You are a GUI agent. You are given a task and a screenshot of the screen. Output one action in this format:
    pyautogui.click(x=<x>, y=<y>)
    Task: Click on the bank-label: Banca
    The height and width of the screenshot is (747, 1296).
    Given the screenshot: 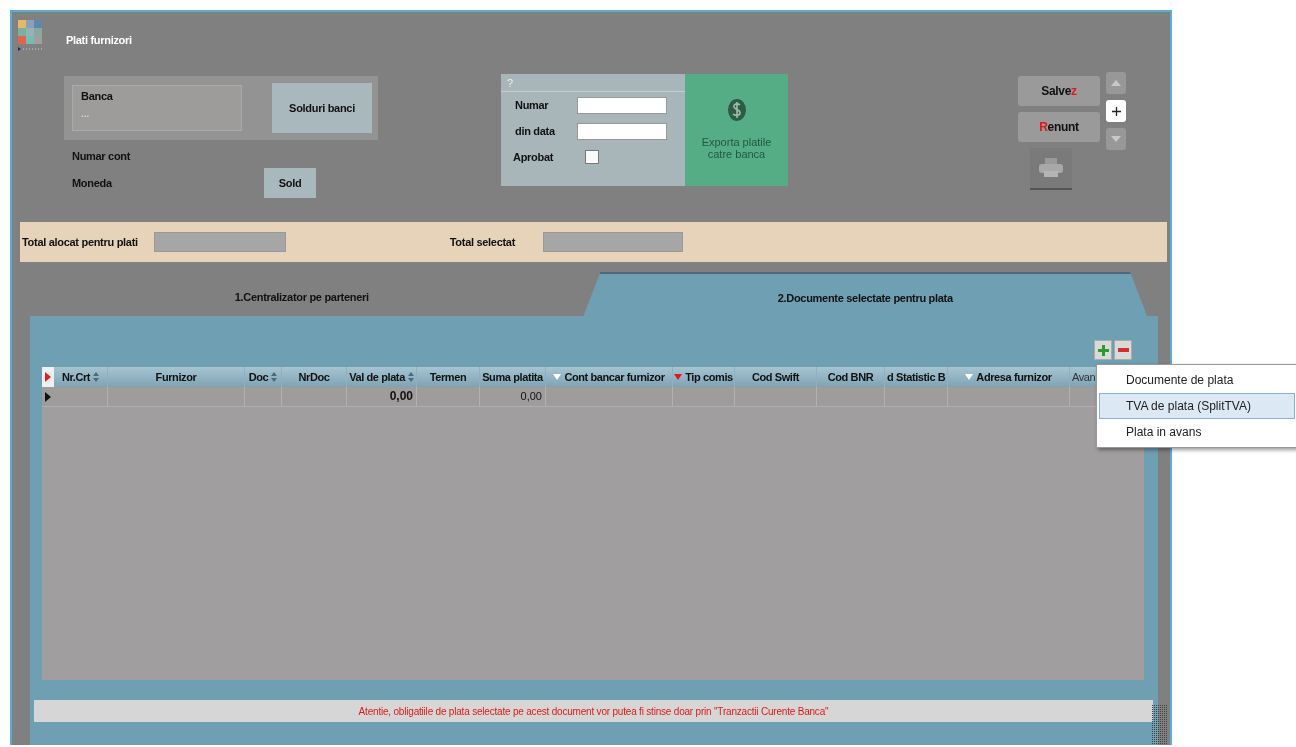 What is the action you would take?
    pyautogui.click(x=97, y=96)
    